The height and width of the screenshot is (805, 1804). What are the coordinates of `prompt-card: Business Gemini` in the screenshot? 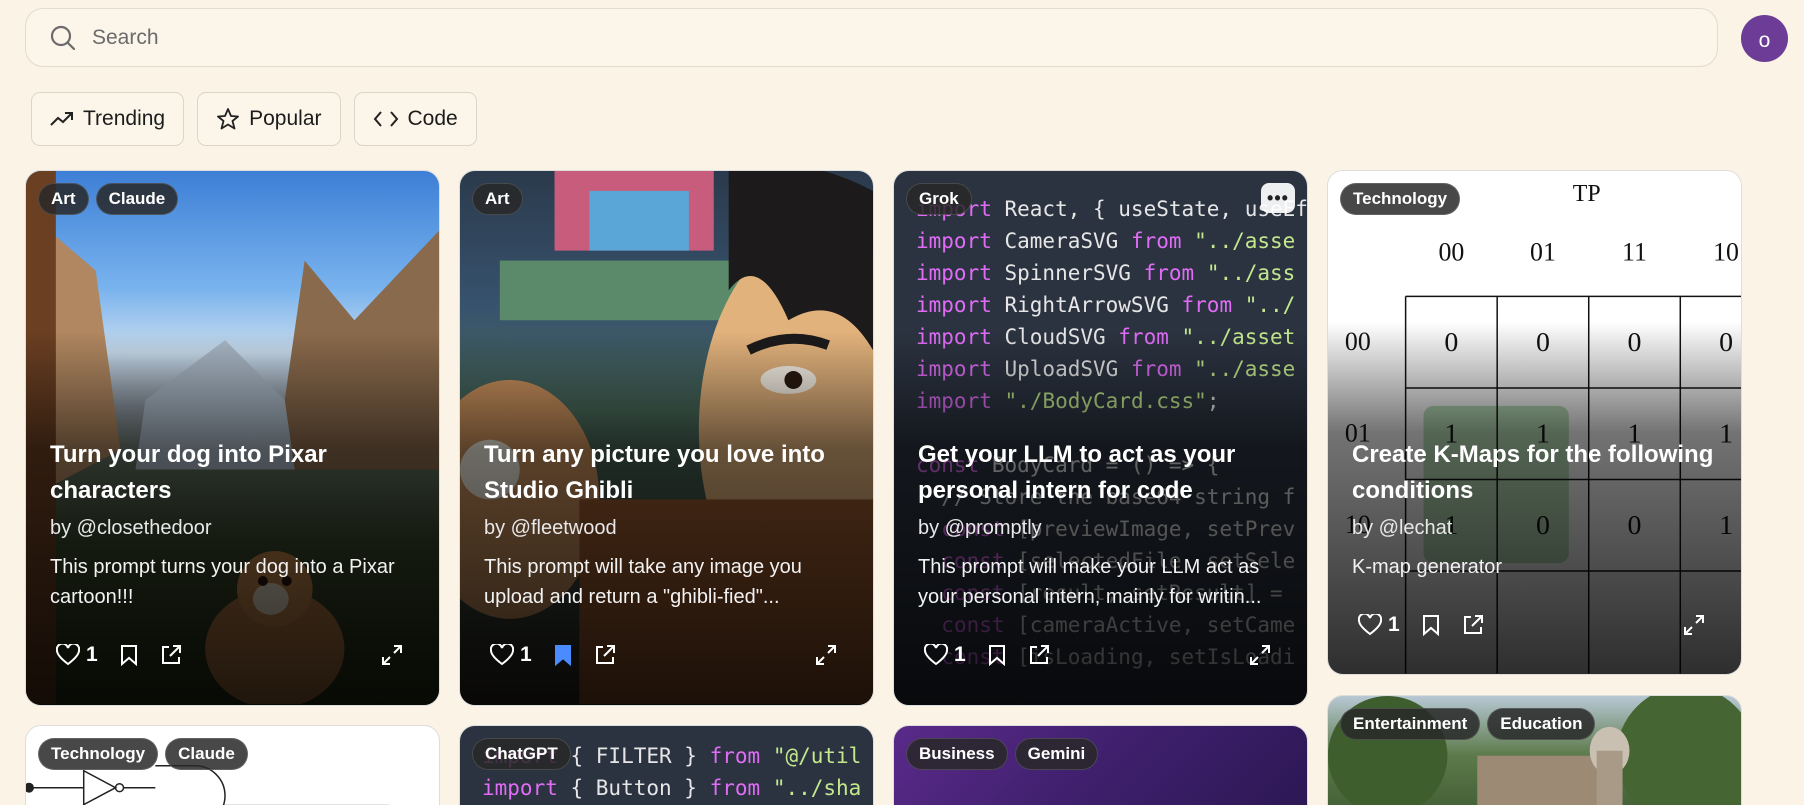 It's located at (1100, 765).